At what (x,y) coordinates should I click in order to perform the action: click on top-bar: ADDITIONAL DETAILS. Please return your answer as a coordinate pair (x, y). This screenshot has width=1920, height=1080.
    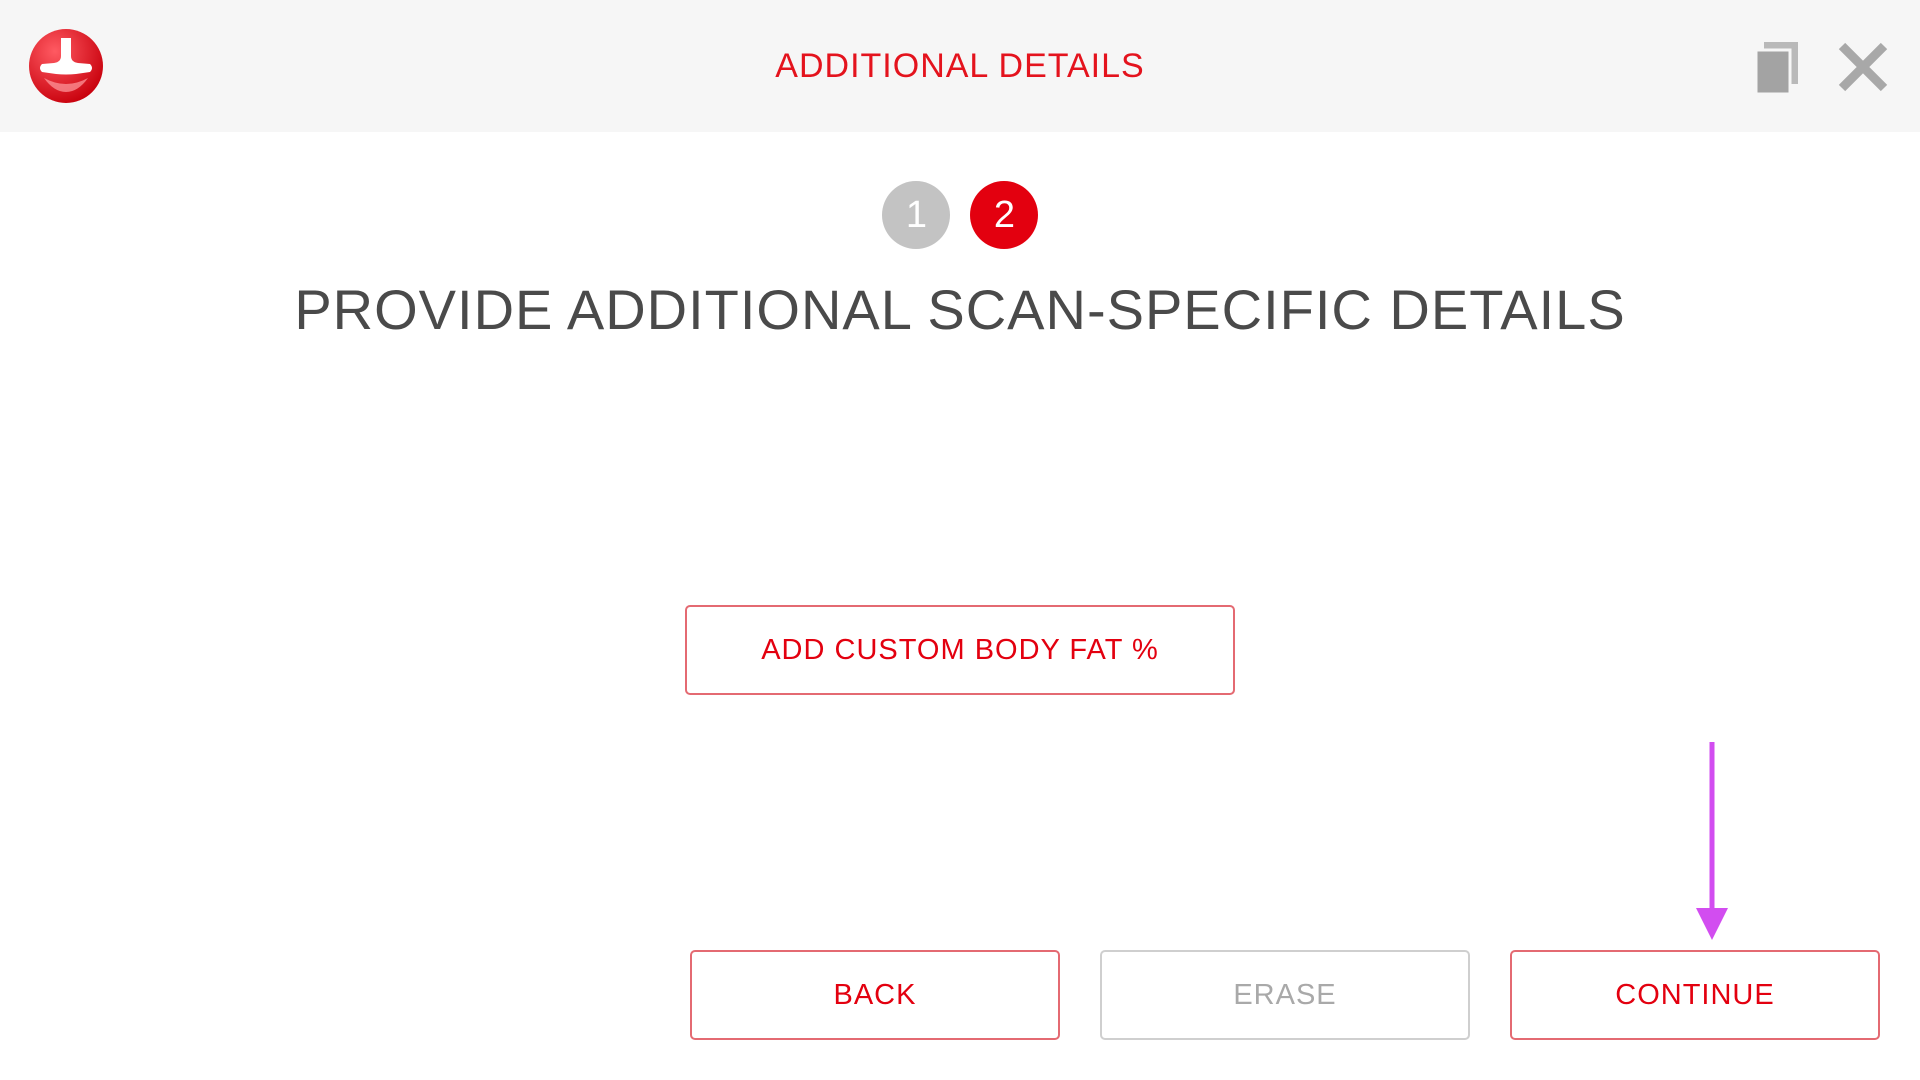
    Looking at the image, I should click on (960, 66).